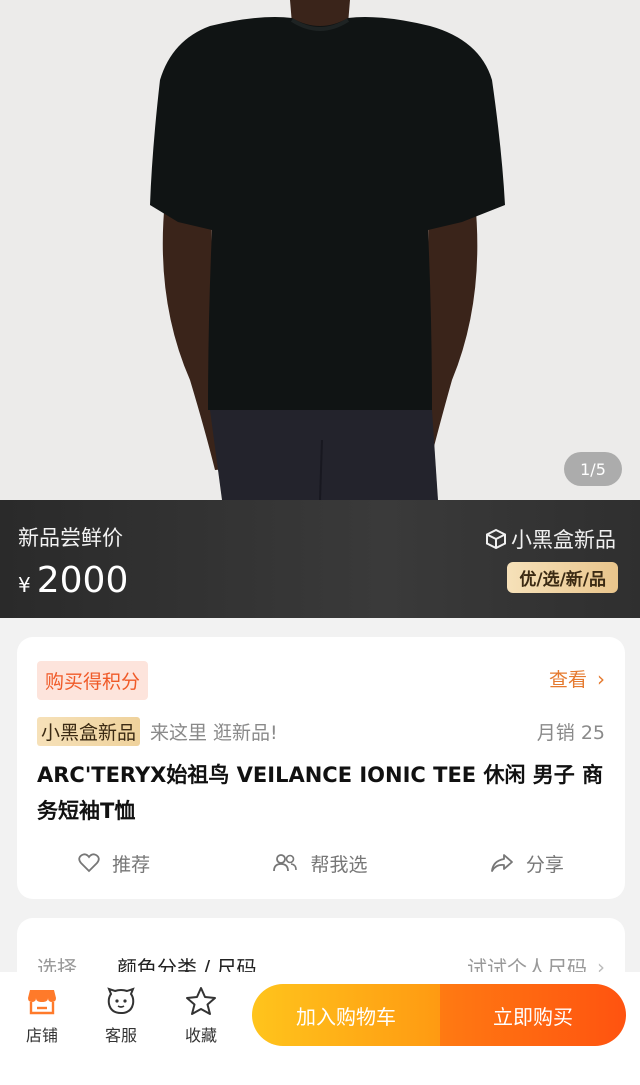 The height and width of the screenshot is (1085, 640). I want to click on price-label: 新品尝鲜价, so click(70, 538).